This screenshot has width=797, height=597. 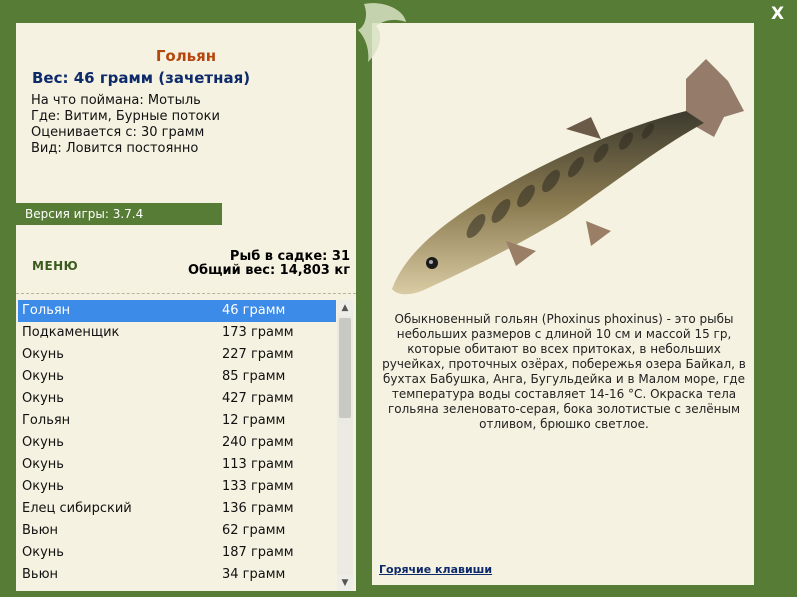 I want to click on list-item-fish-weight: 187 грамм, so click(x=258, y=552).